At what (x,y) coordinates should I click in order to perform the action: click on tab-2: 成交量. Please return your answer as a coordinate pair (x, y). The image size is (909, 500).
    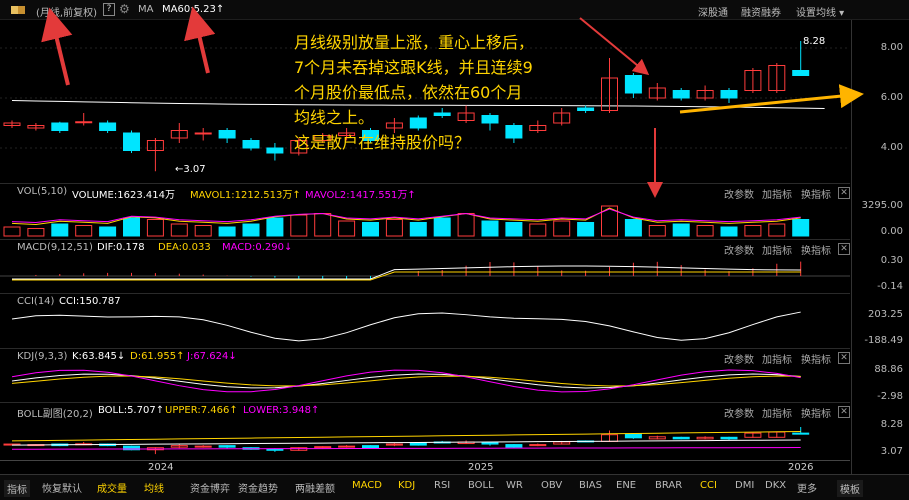
    Looking at the image, I should click on (112, 487).